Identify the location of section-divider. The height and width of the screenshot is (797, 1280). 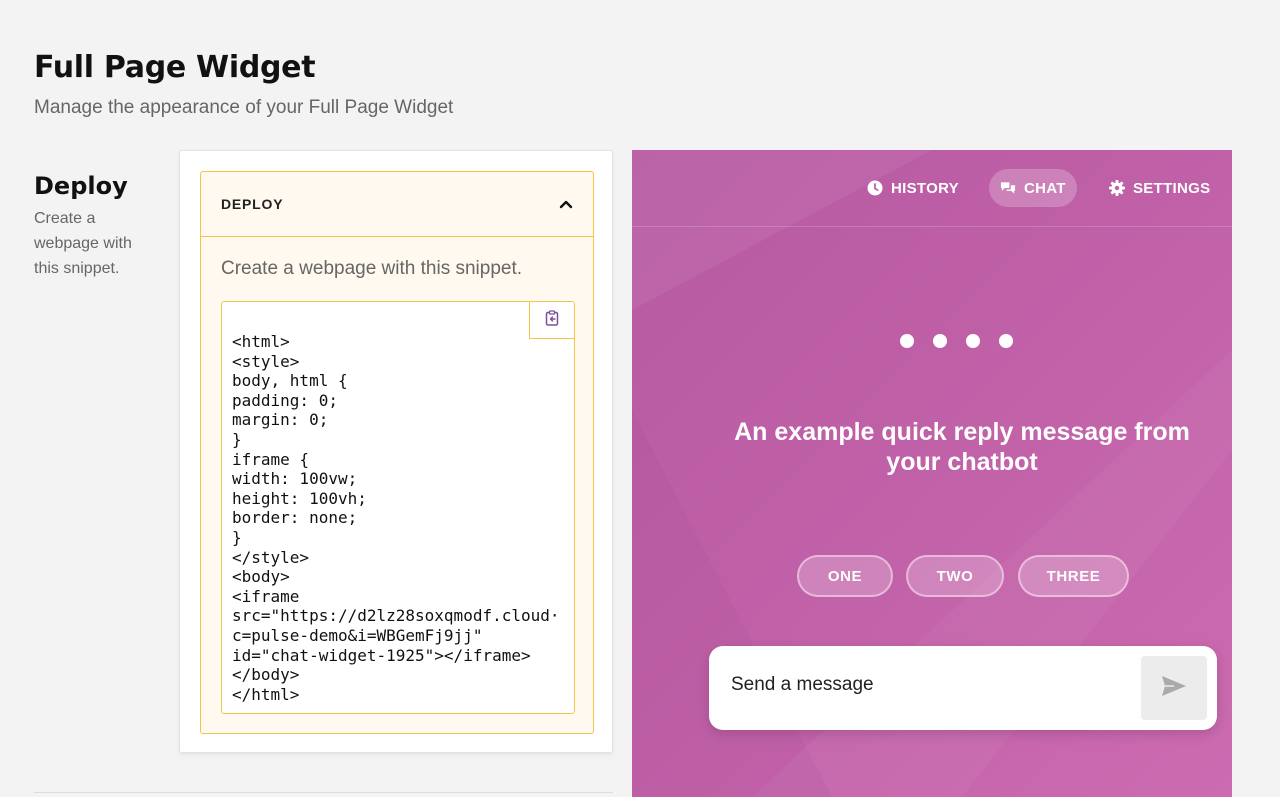
(323, 792).